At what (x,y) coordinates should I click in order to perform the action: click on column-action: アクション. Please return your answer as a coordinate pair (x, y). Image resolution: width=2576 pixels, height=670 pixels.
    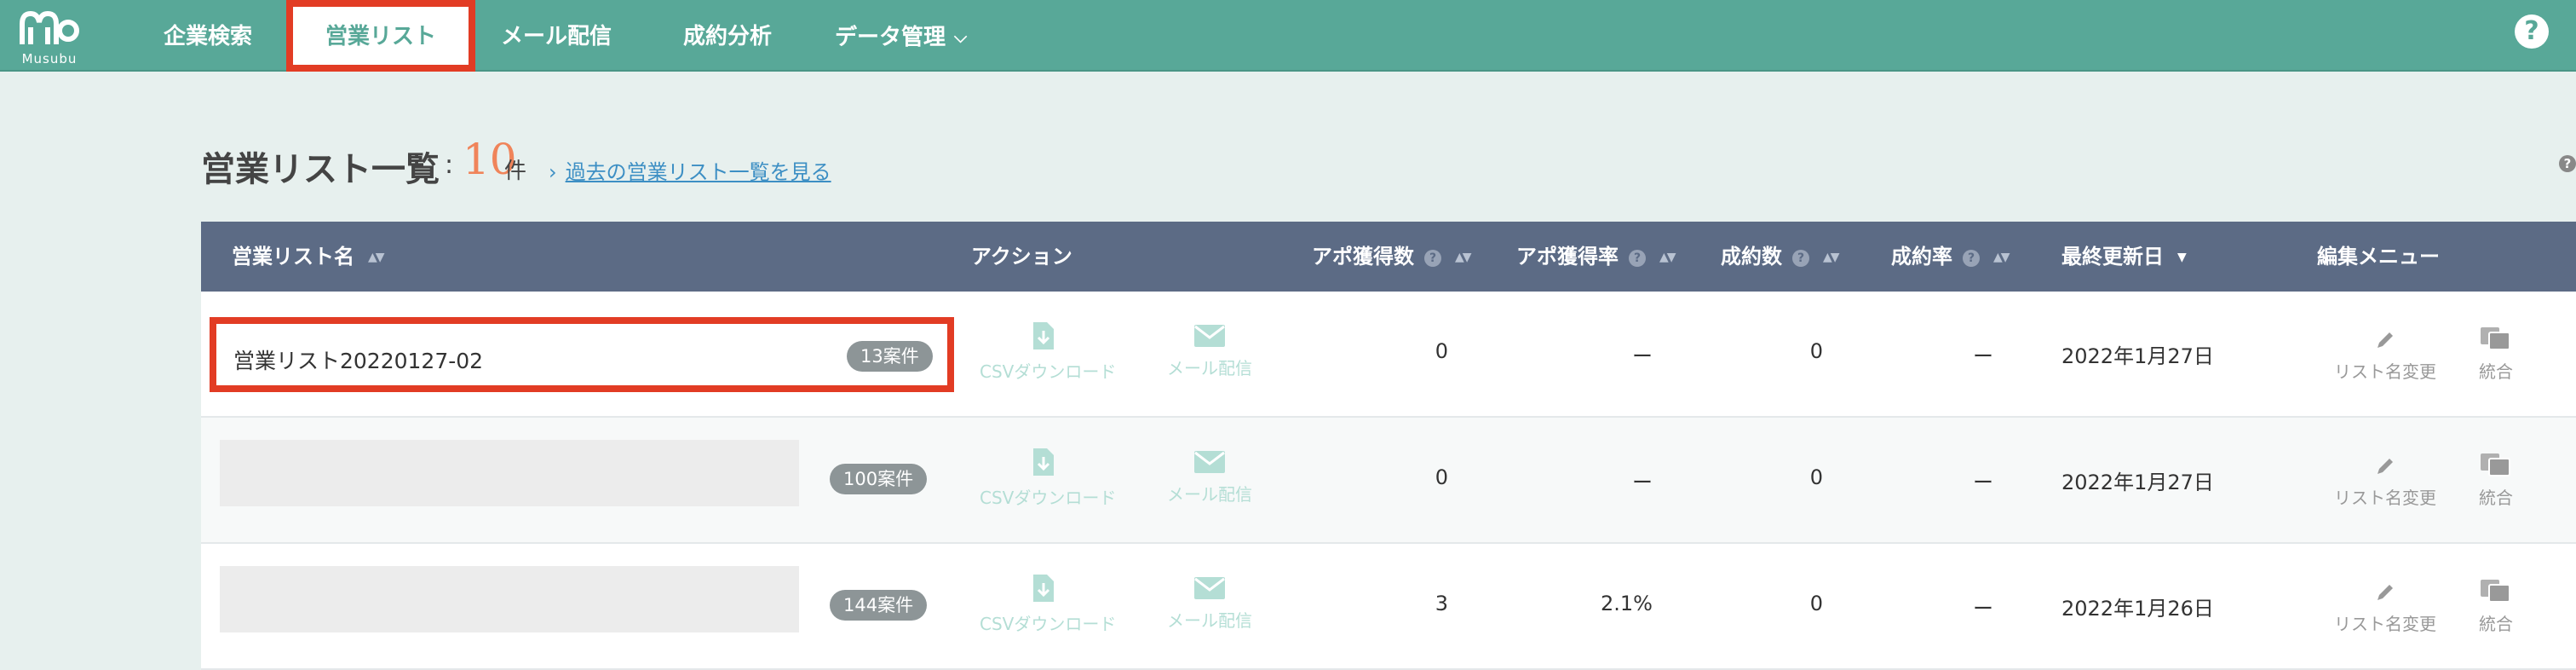
    Looking at the image, I should click on (1021, 257).